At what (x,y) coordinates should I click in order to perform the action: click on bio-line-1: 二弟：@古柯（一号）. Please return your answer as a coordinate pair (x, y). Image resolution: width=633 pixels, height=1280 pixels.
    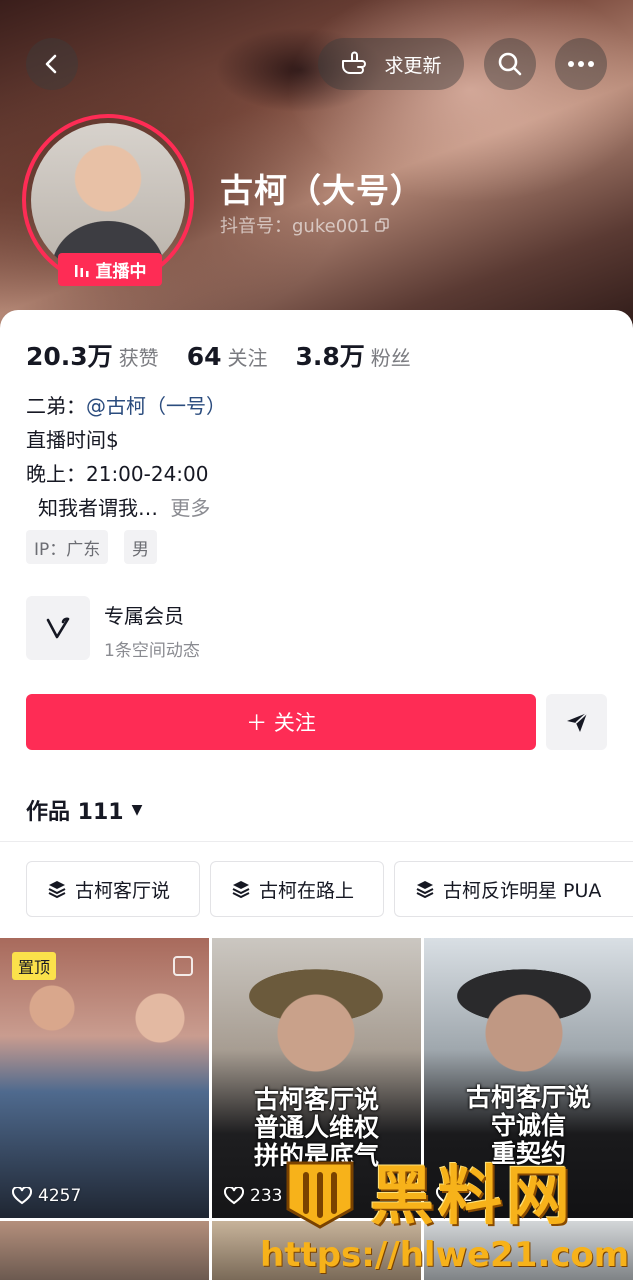
    Looking at the image, I should click on (126, 404).